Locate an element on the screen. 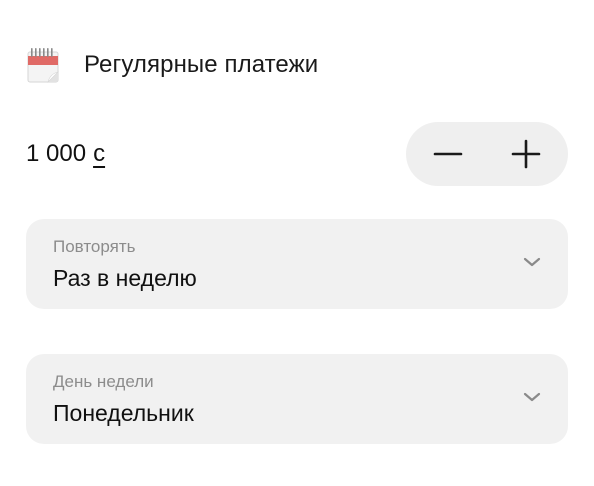  minus-icon is located at coordinates (448, 154).